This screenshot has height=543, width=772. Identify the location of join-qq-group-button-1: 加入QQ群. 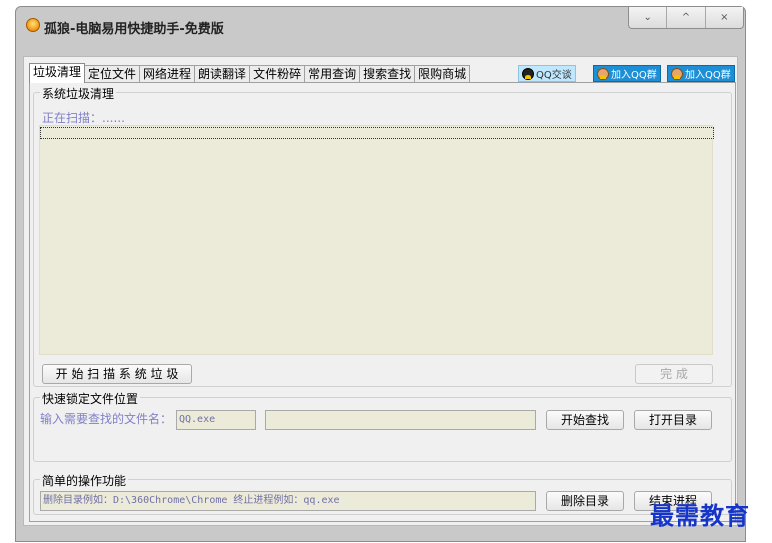
(627, 73).